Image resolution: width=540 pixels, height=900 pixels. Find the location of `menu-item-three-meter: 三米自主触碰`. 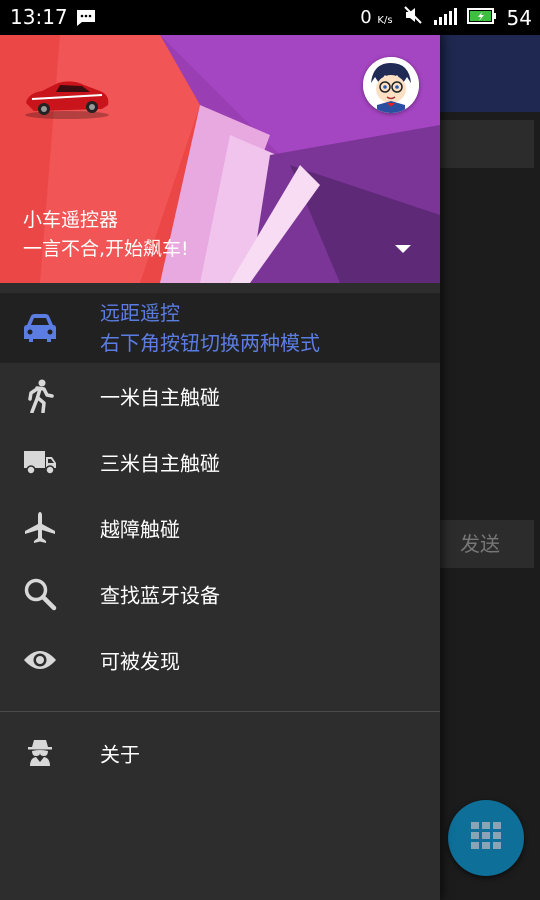

menu-item-three-meter: 三米自主触碰 is located at coordinates (220, 462).